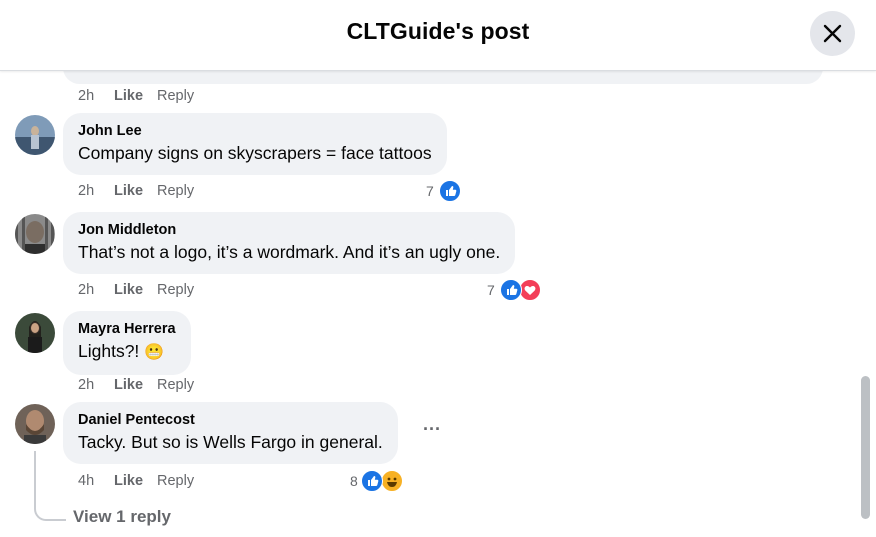 The image size is (876, 537). Describe the element at coordinates (530, 290) in the screenshot. I see `love-reaction-icon` at that location.